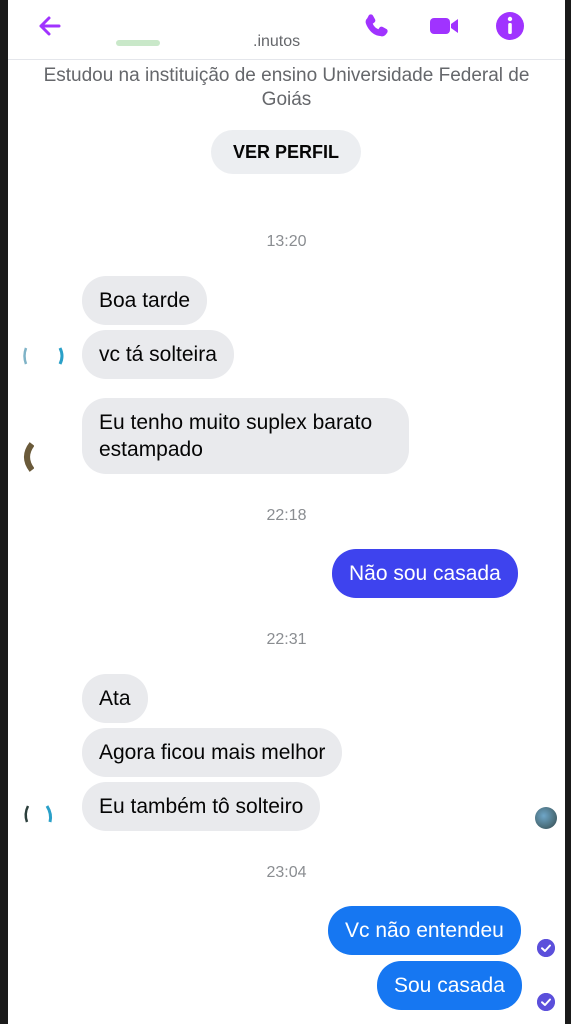 This screenshot has width=571, height=1024. Describe the element at coordinates (145, 300) in the screenshot. I see `incoming-message: Boa tarde` at that location.